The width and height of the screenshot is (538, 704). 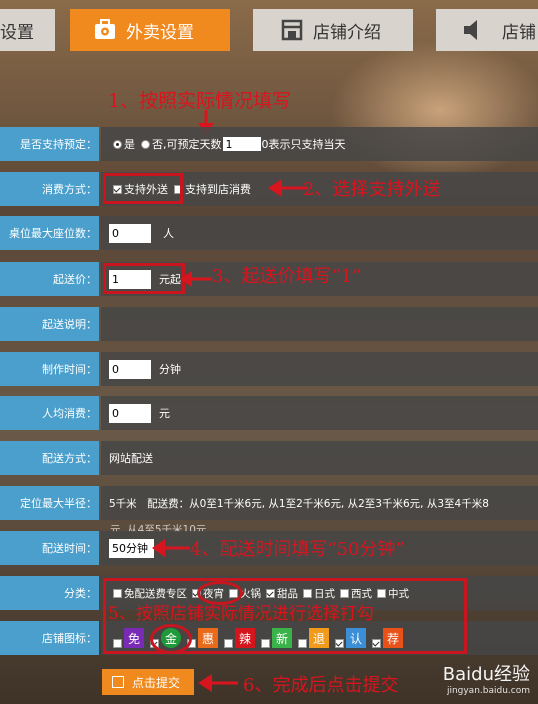 I want to click on top-tabs: 设置 外卖设置 店铺介绍 店铺, so click(x=269, y=31).